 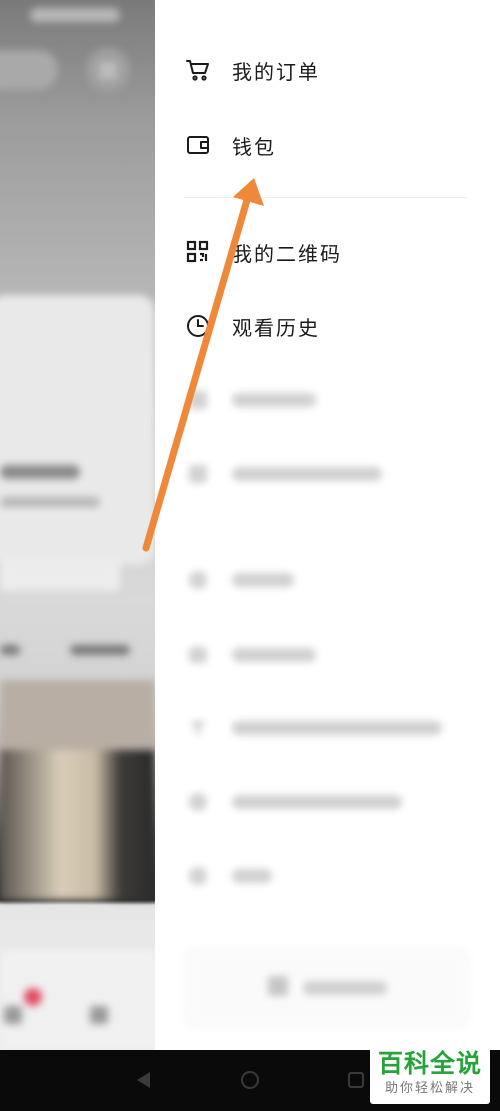 What do you see at coordinates (278, 988) in the screenshot?
I see `grid-icon` at bounding box center [278, 988].